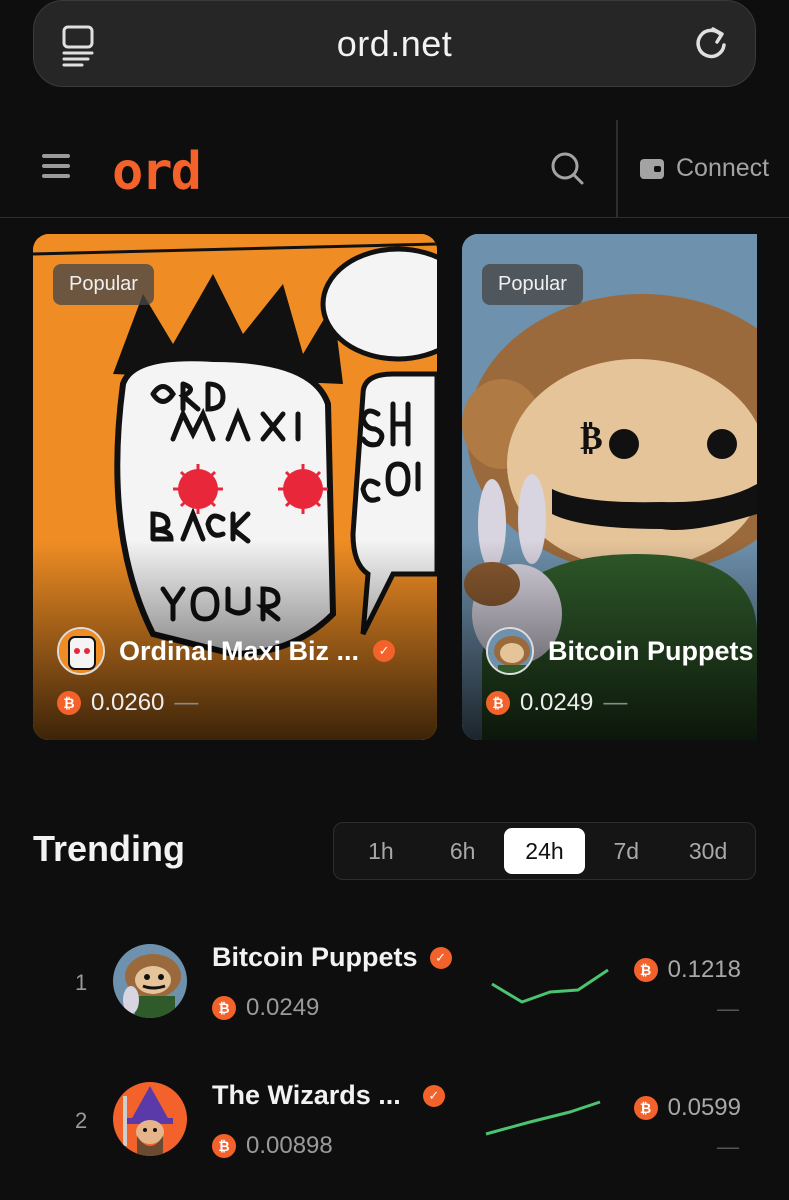 Image resolution: width=789 pixels, height=1200 pixels. I want to click on card-title-row: Ordinal Maxi Biz ... ✓, so click(226, 651).